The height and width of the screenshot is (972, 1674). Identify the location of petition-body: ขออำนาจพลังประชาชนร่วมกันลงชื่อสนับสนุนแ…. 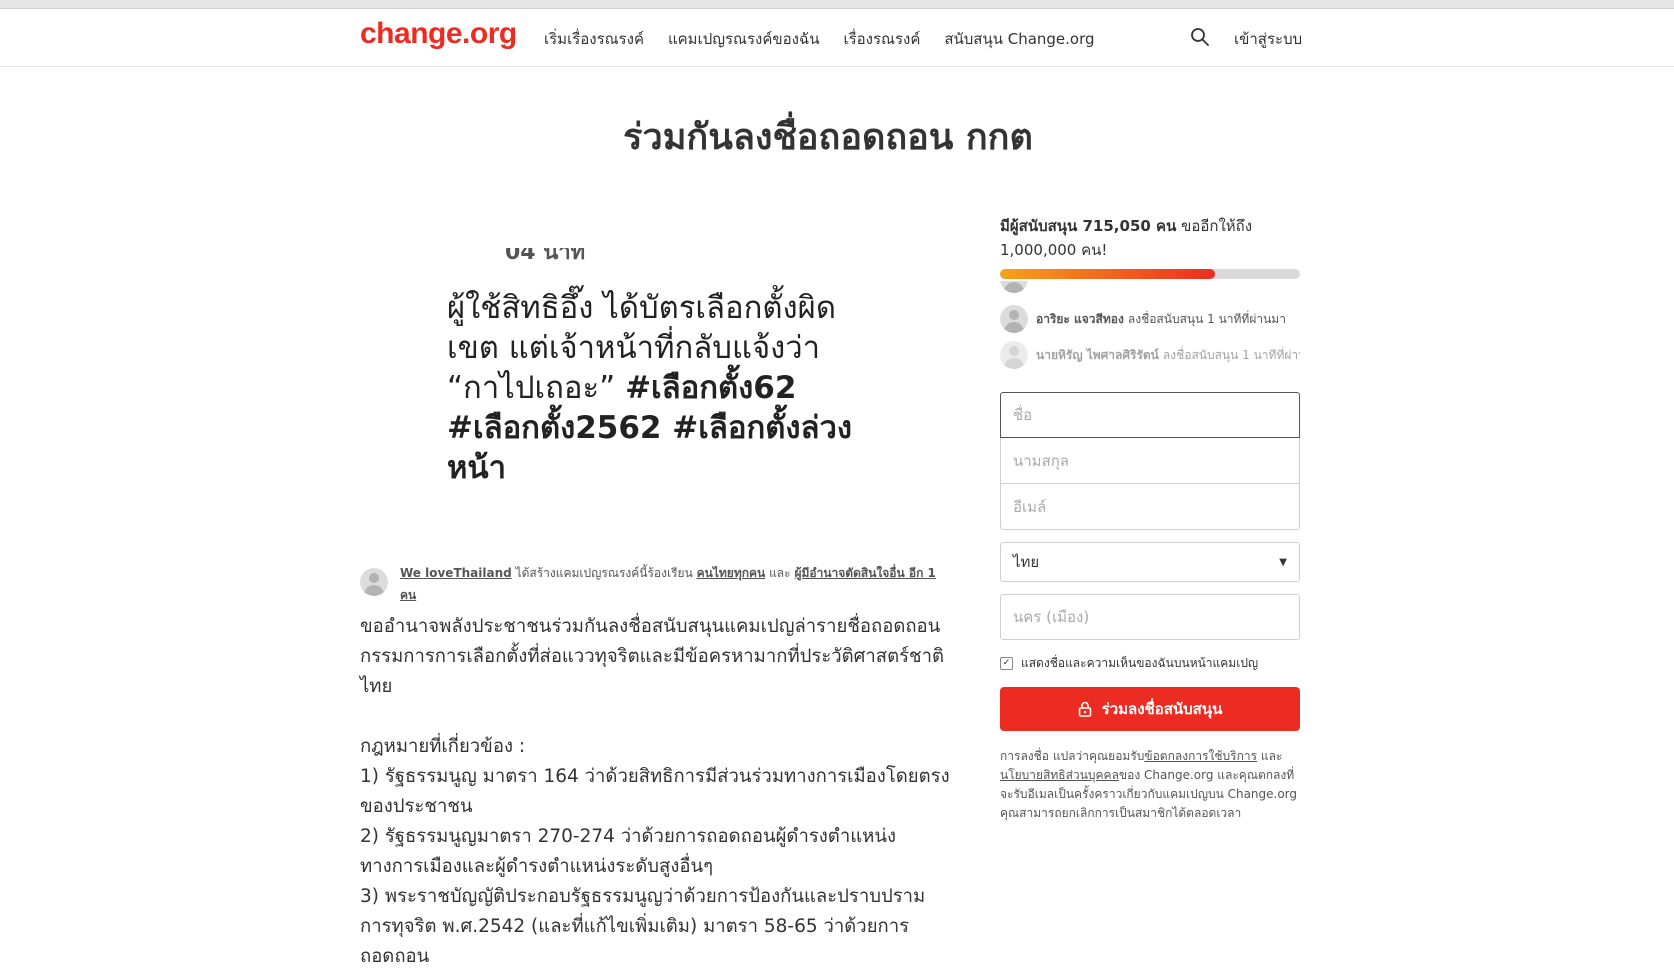
(655, 792).